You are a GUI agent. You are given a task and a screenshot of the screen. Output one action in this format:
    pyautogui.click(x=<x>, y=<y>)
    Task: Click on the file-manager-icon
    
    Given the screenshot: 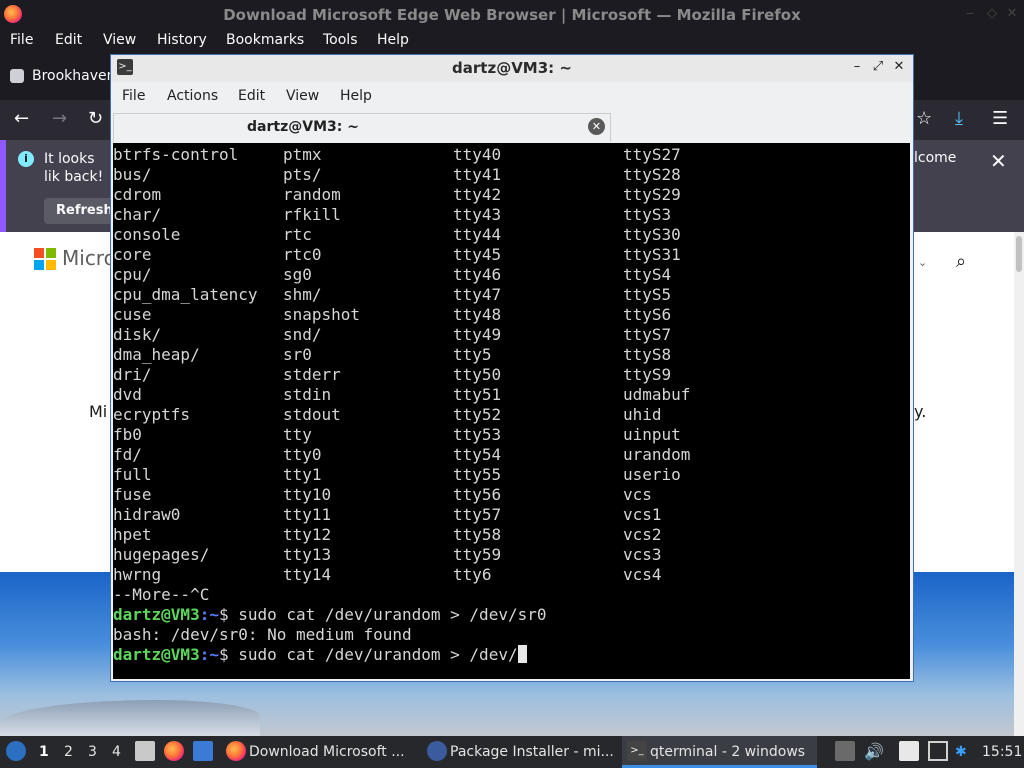 What is the action you would take?
    pyautogui.click(x=145, y=751)
    